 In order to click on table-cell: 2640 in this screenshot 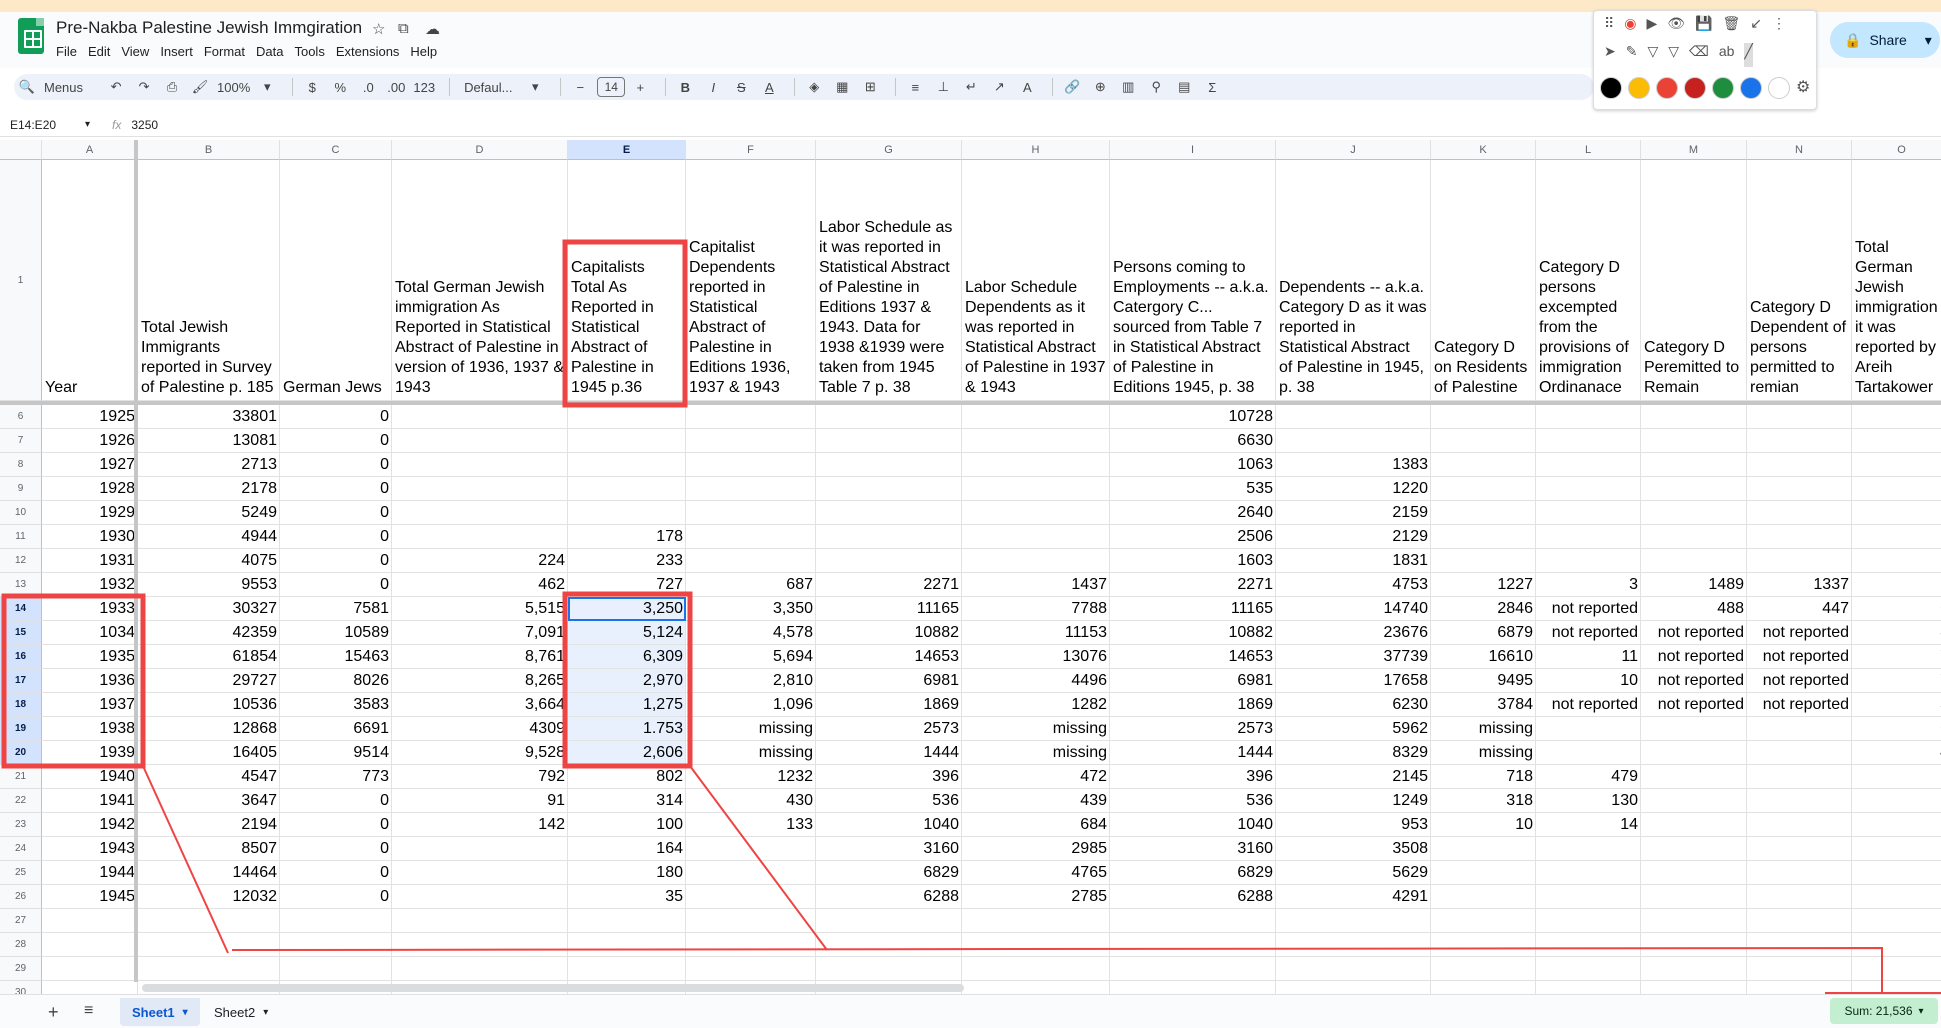, I will do `click(1193, 513)`.